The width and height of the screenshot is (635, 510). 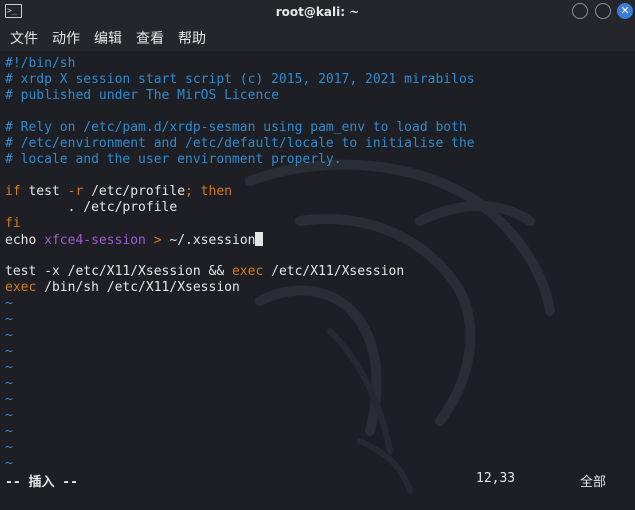 I want to click on close-icon: ✕, so click(x=625, y=10).